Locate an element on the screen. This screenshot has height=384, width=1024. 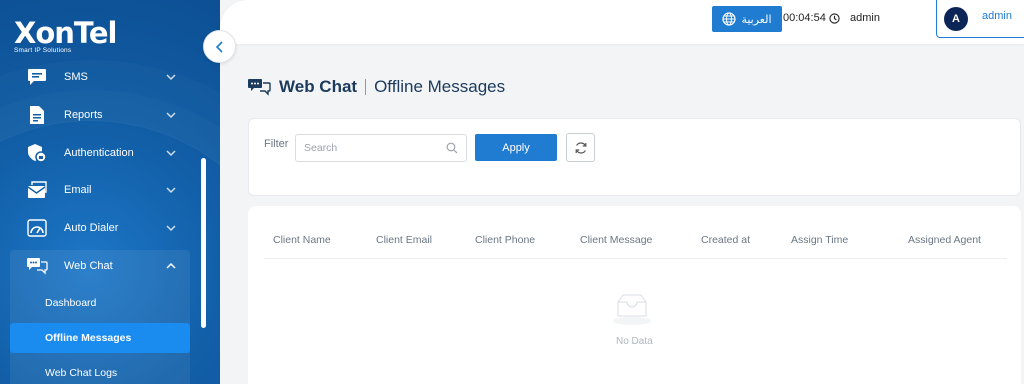
chevron-up-icon is located at coordinates (171, 265).